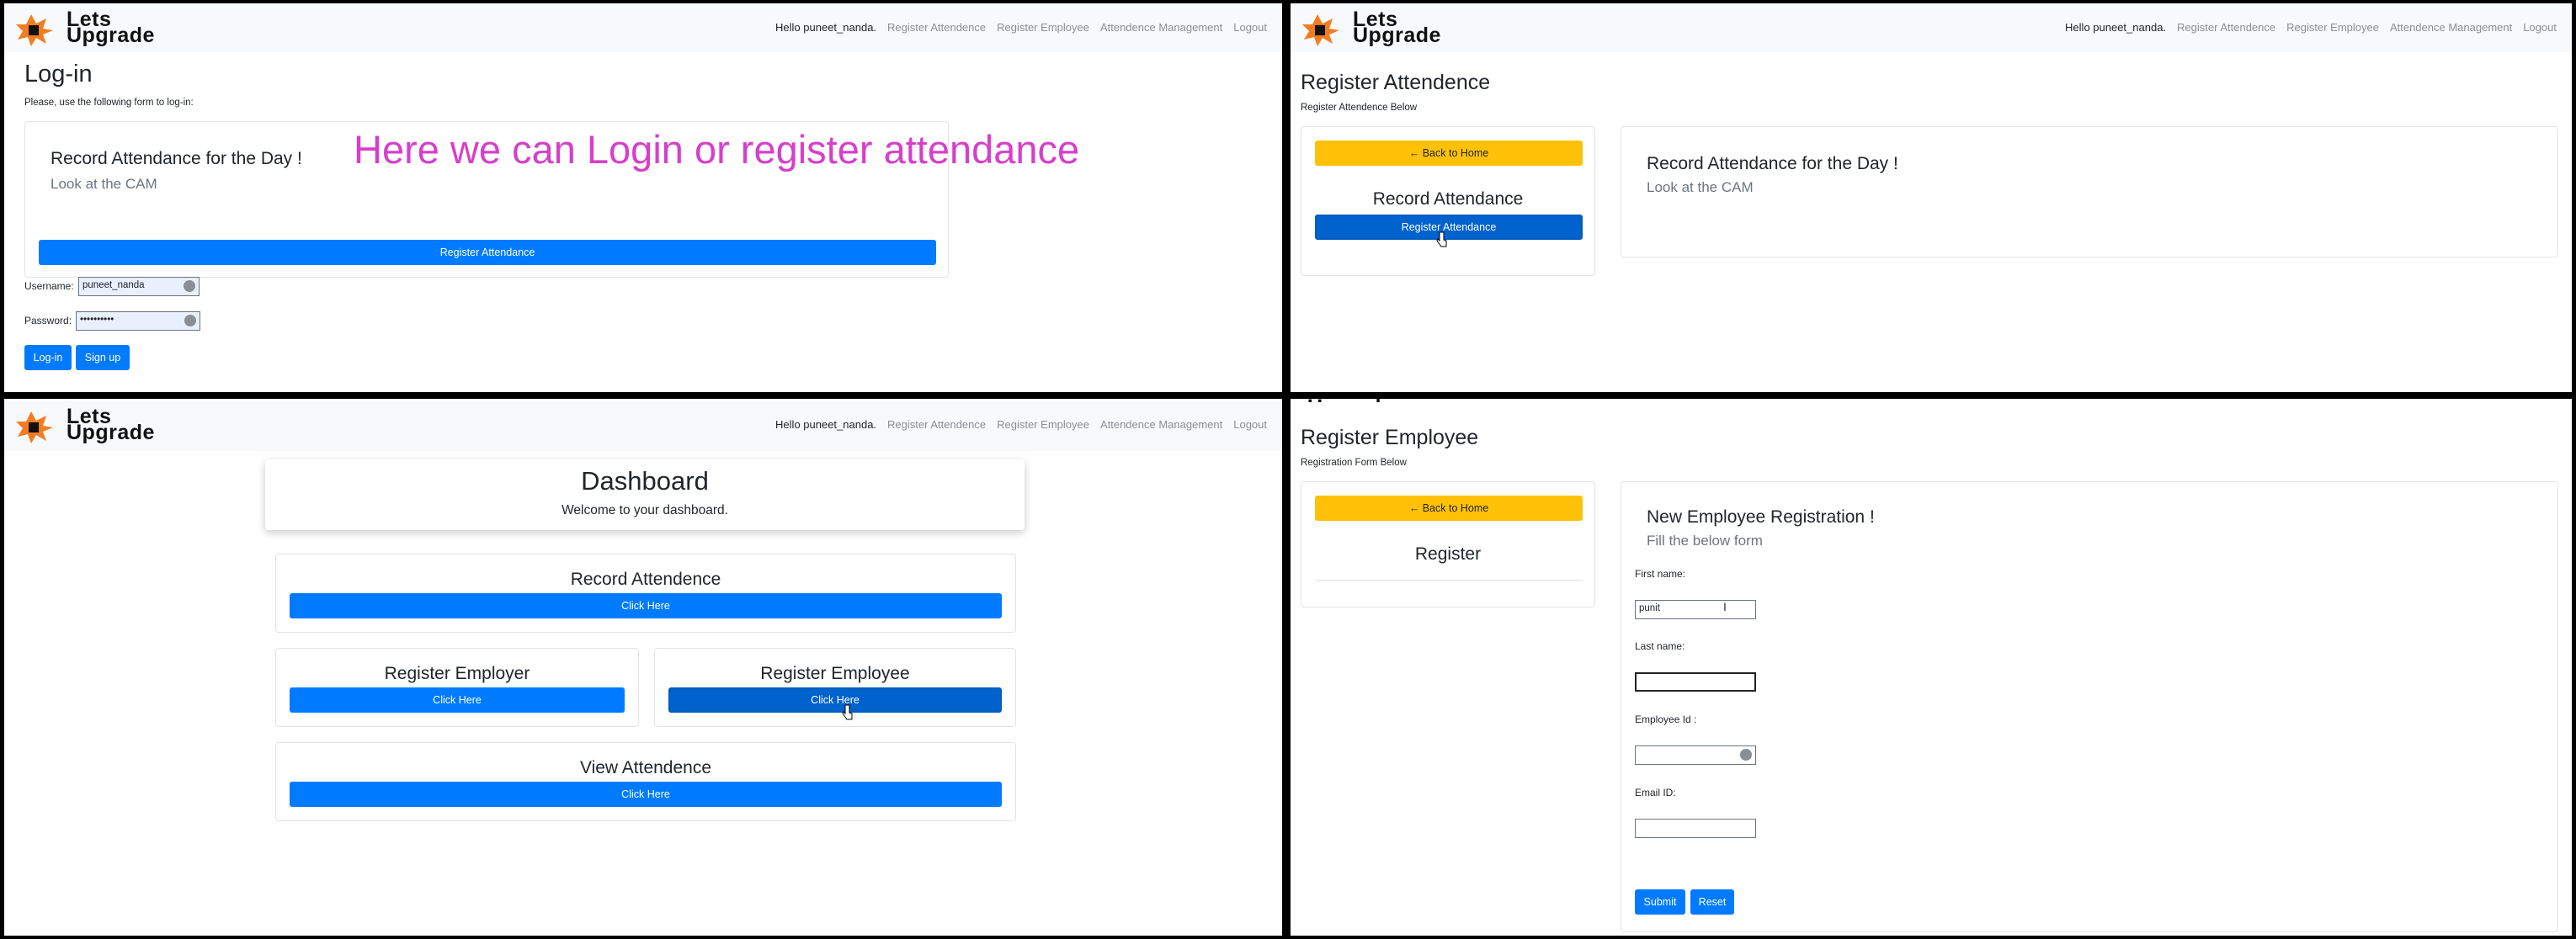  Describe the element at coordinates (835, 673) in the screenshot. I see `card-title: Register Employee` at that location.